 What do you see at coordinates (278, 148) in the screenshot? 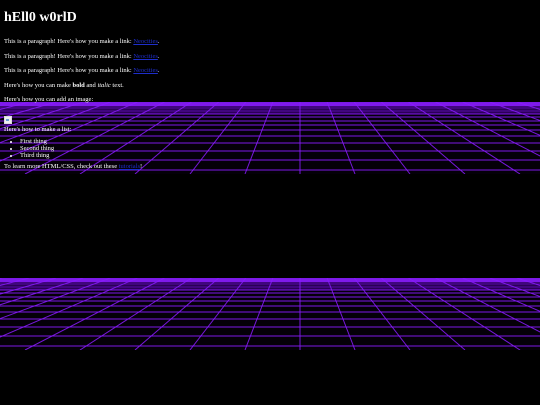
I see `list-item: Second thing` at bounding box center [278, 148].